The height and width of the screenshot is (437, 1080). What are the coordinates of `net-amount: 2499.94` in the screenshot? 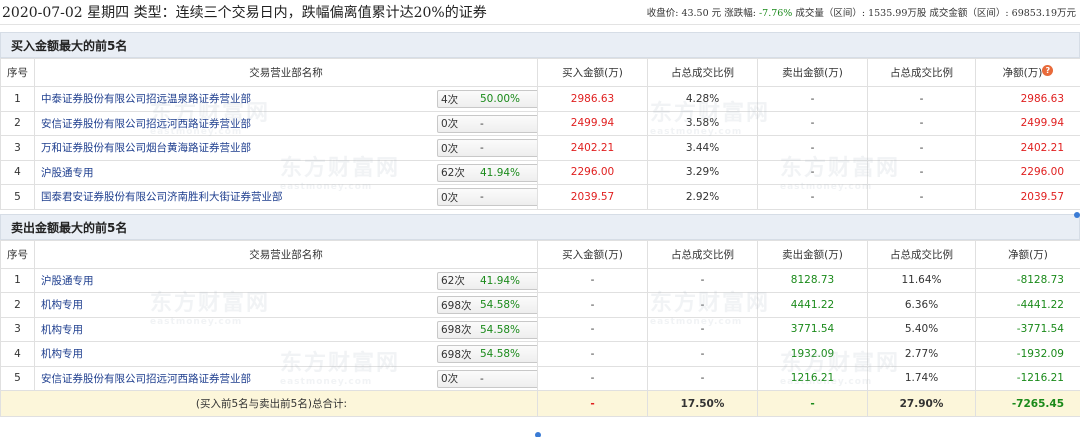 It's located at (1027, 123).